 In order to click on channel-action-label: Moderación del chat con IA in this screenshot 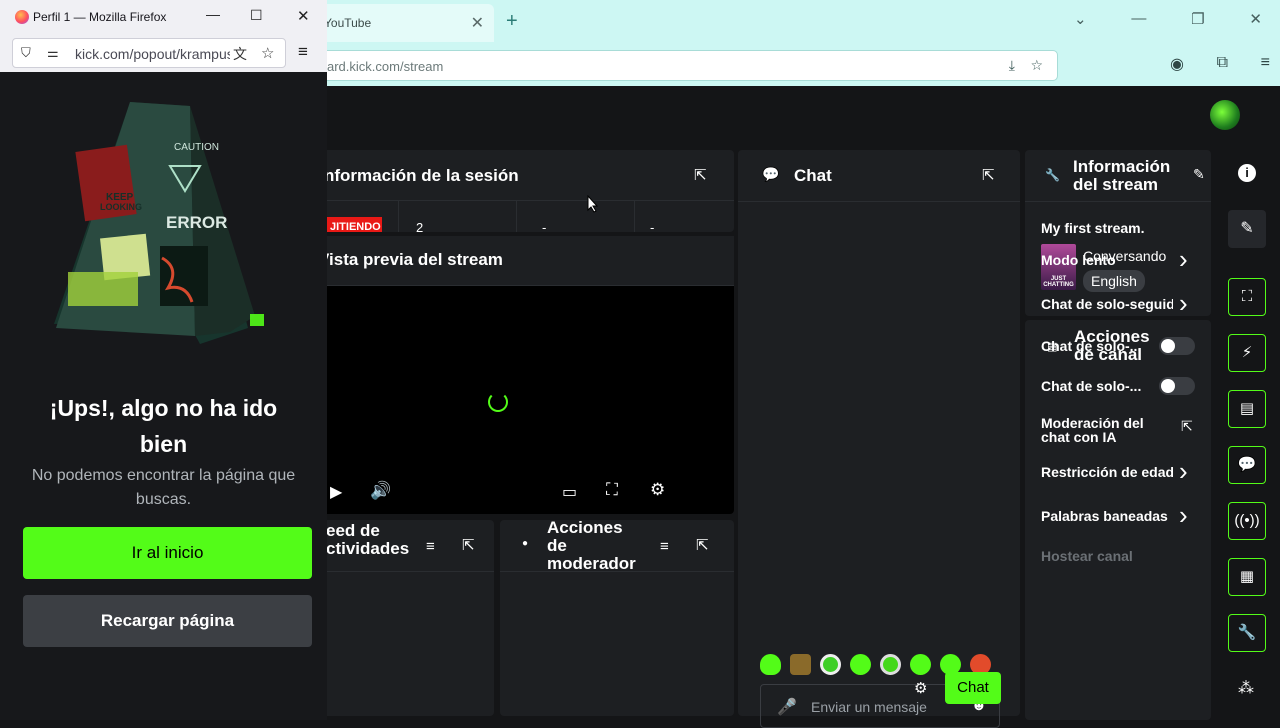, I will do `click(1092, 430)`.